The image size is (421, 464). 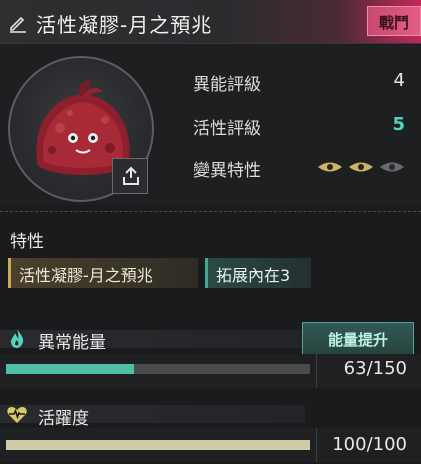 What do you see at coordinates (158, 369) in the screenshot?
I see `energy-bar-track` at bounding box center [158, 369].